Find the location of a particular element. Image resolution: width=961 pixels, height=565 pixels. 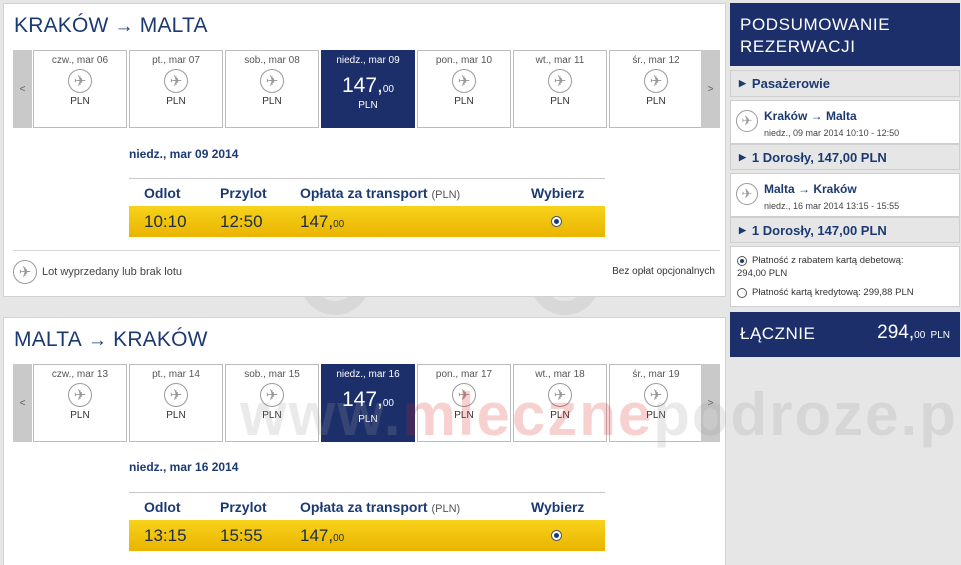

payment-debit-radio is located at coordinates (742, 261).